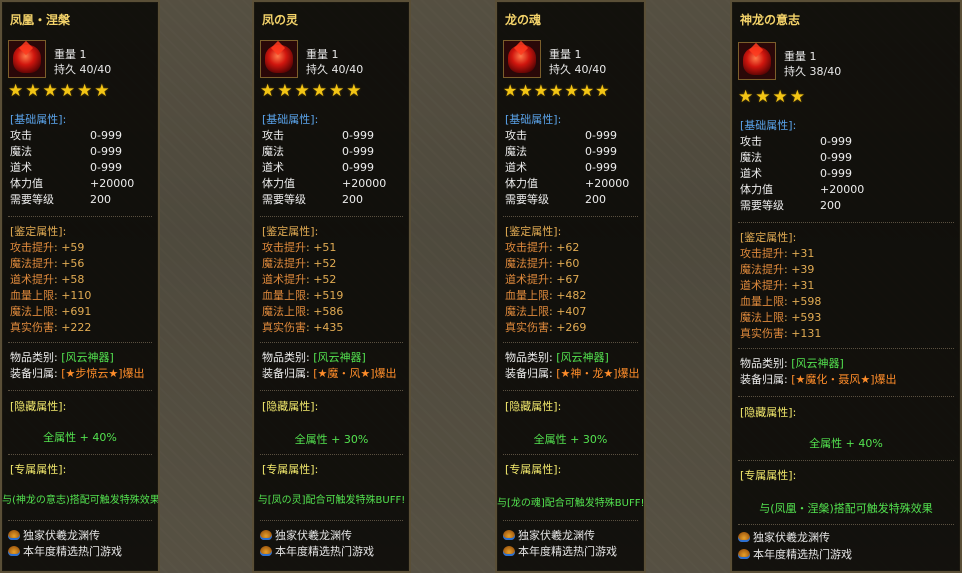 The image size is (962, 573). Describe the element at coordinates (813, 71) in the screenshot. I see `item-durability: 持久 38/40` at that location.